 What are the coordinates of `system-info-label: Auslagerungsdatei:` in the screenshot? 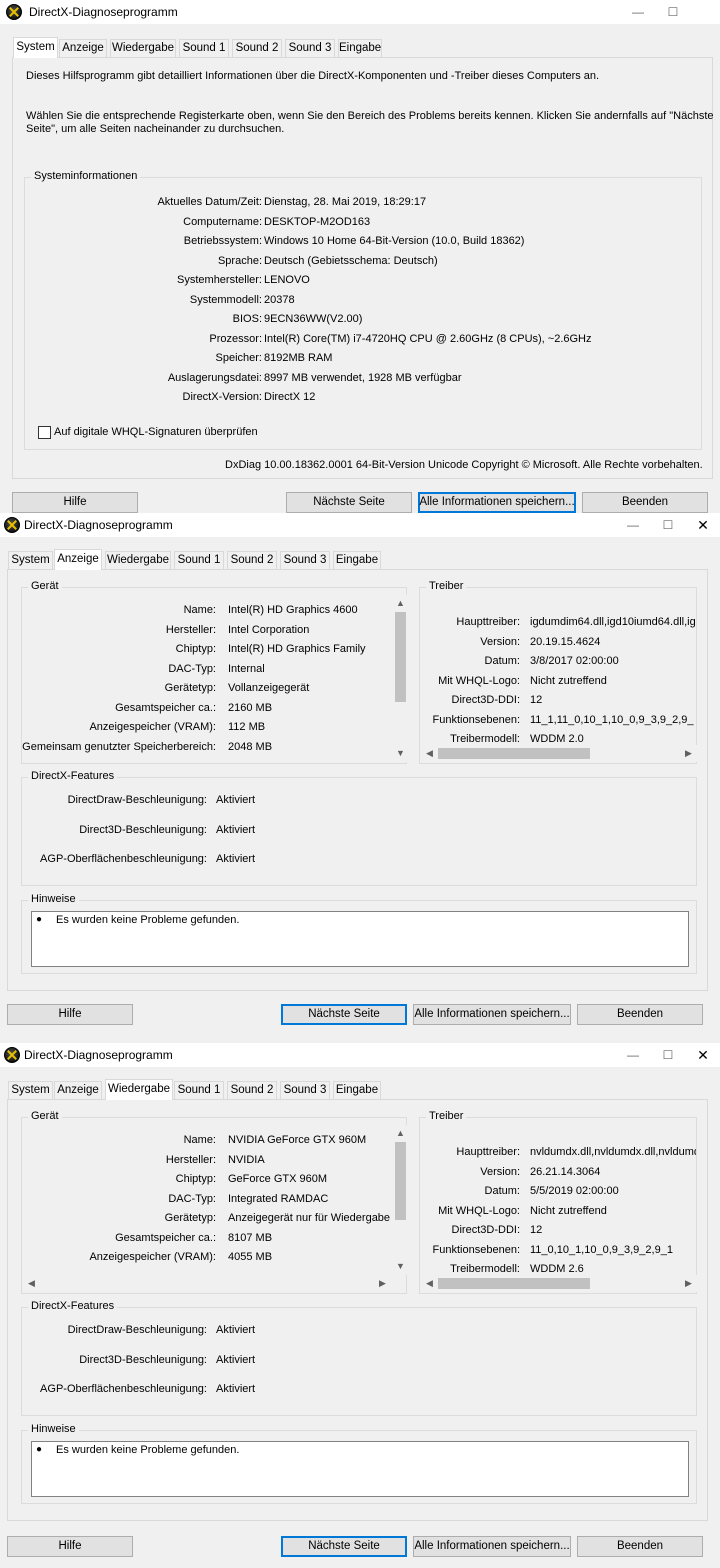 It's located at (214, 377).